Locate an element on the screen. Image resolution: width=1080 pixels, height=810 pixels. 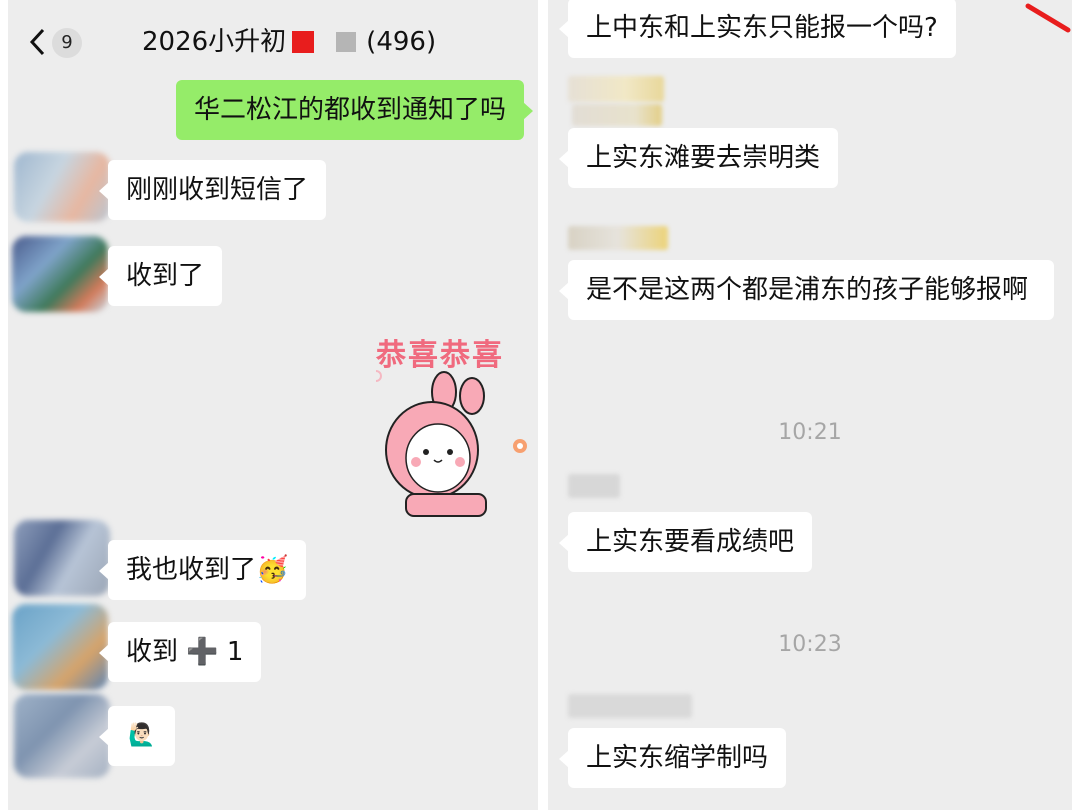
incoming-message: 🙋🏻‍♂️ is located at coordinates (137, 736).